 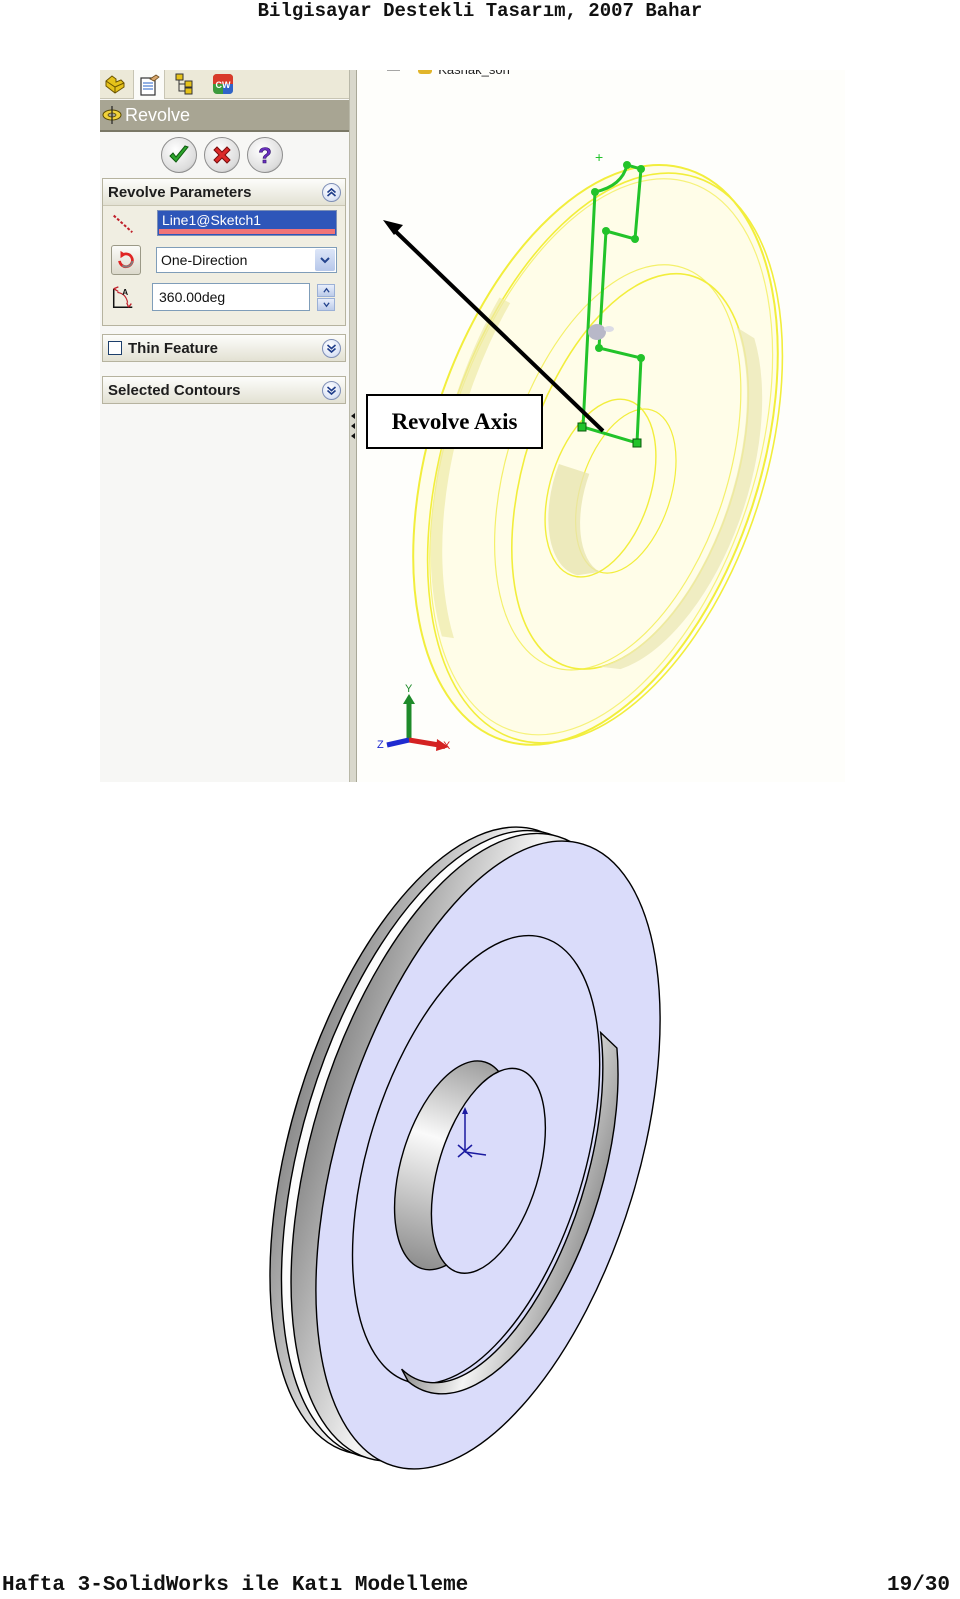 I want to click on cw-display-icon: CW, so click(x=223, y=83).